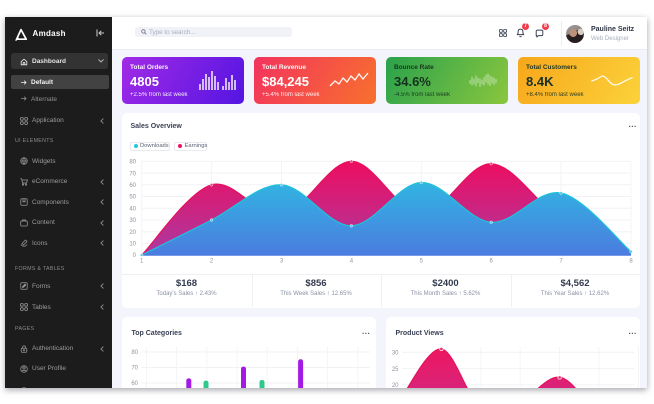  I want to click on svg-text: 40, so click(132, 209).